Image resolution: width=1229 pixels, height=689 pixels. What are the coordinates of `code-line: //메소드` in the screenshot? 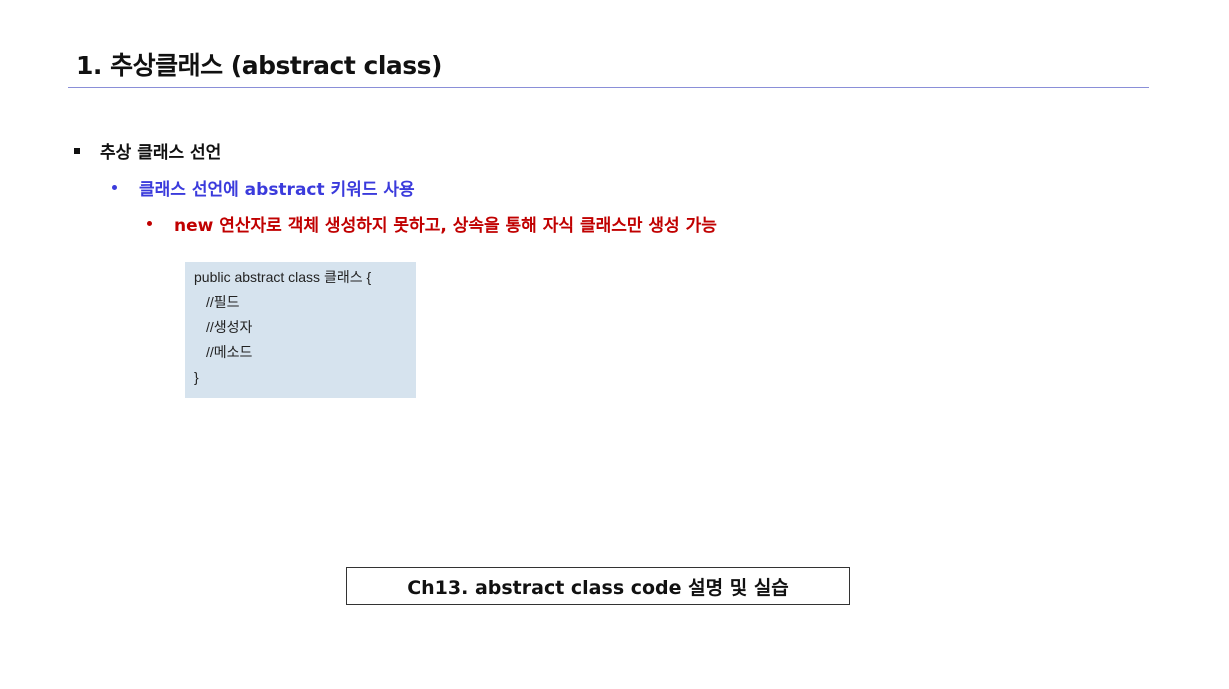 It's located at (229, 352).